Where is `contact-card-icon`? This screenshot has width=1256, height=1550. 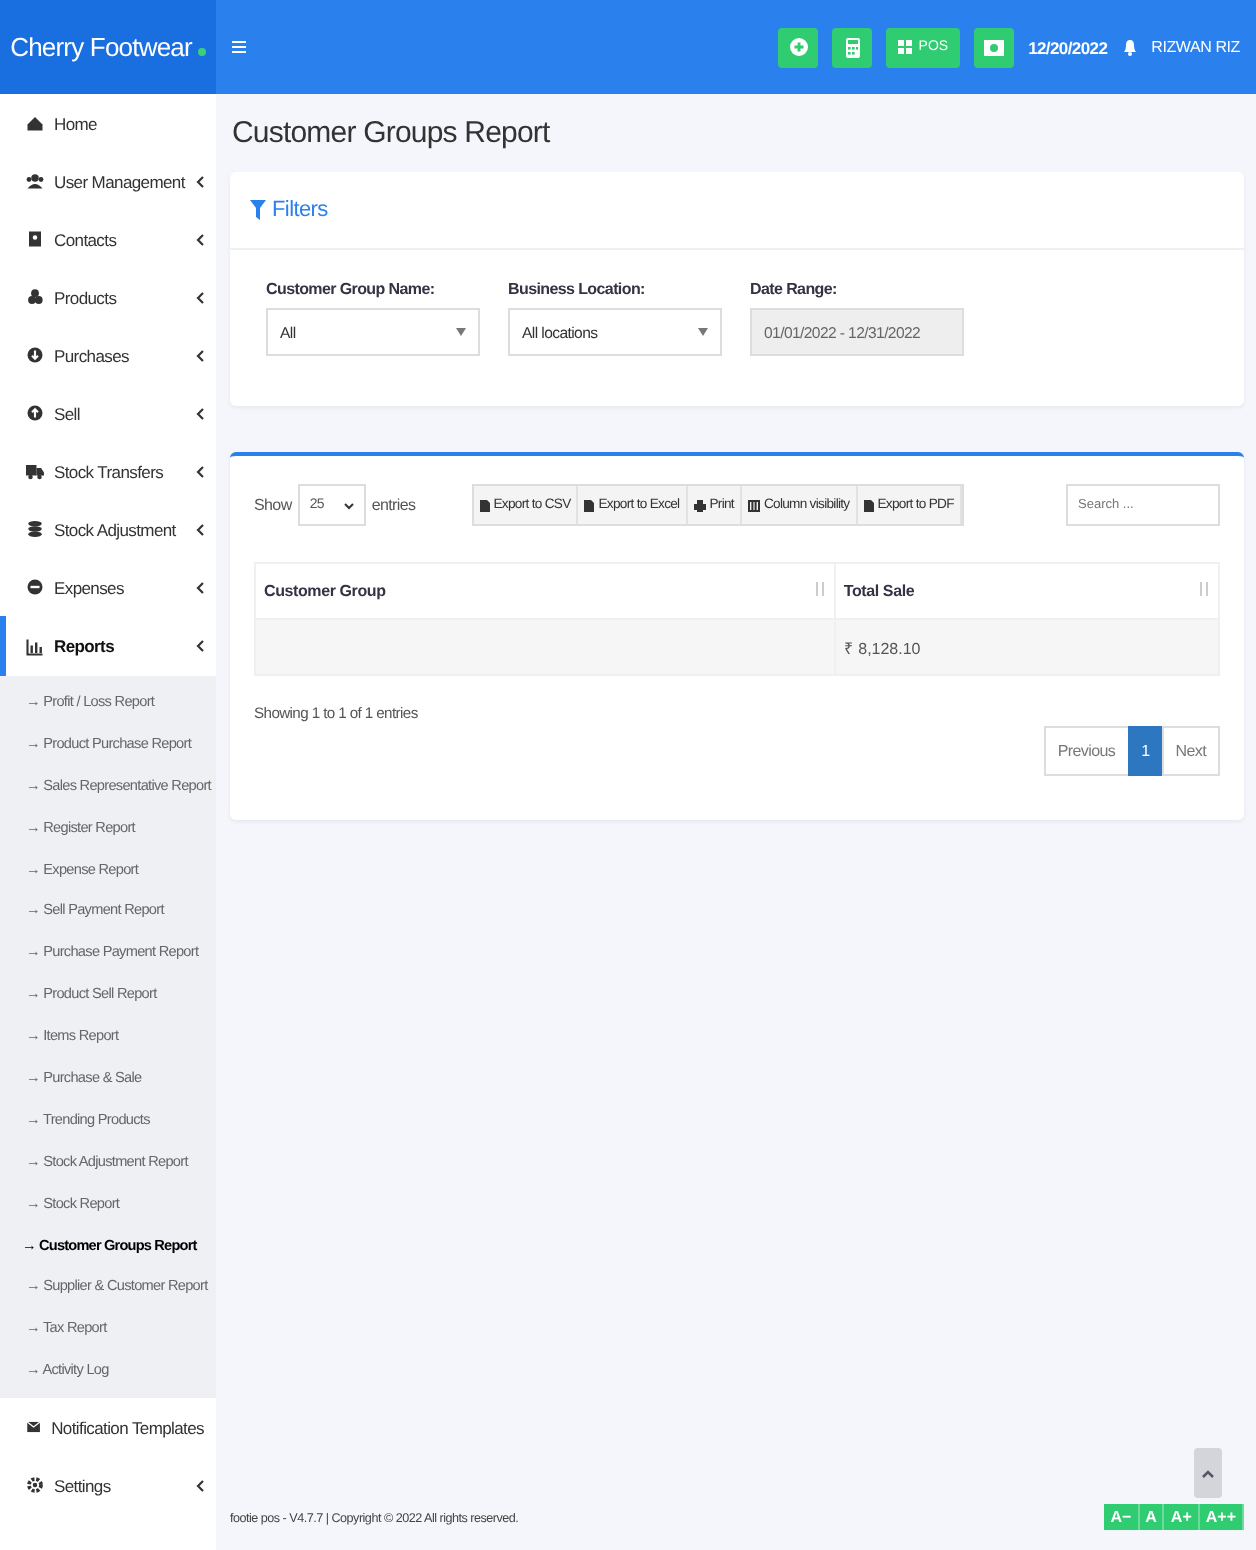 contact-card-icon is located at coordinates (35, 239).